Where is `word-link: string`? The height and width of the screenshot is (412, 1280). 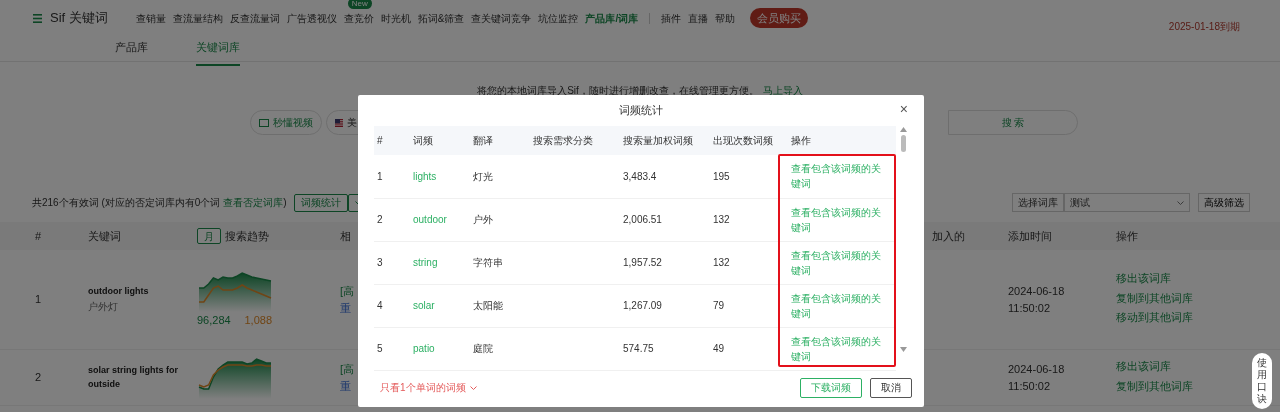
word-link: string is located at coordinates (425, 262).